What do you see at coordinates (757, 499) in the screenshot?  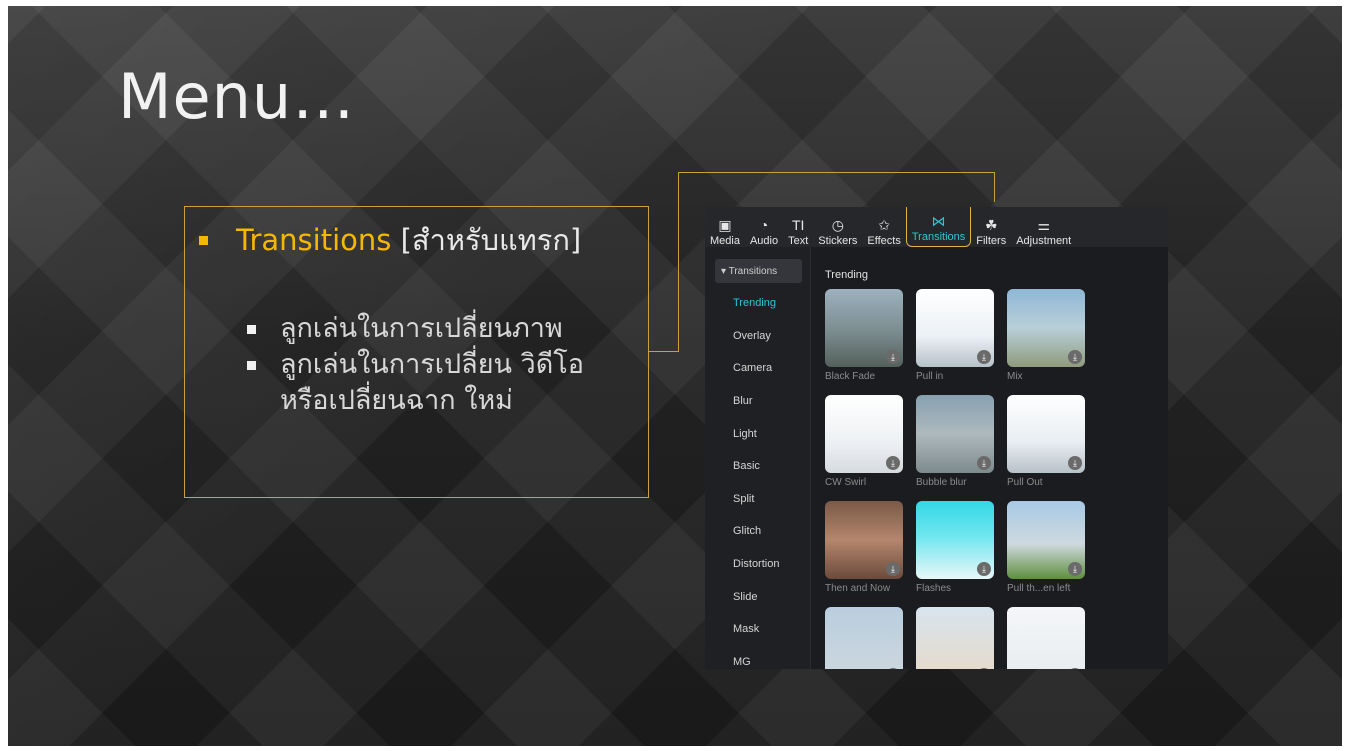 I see `sidebar-item-split: Split` at bounding box center [757, 499].